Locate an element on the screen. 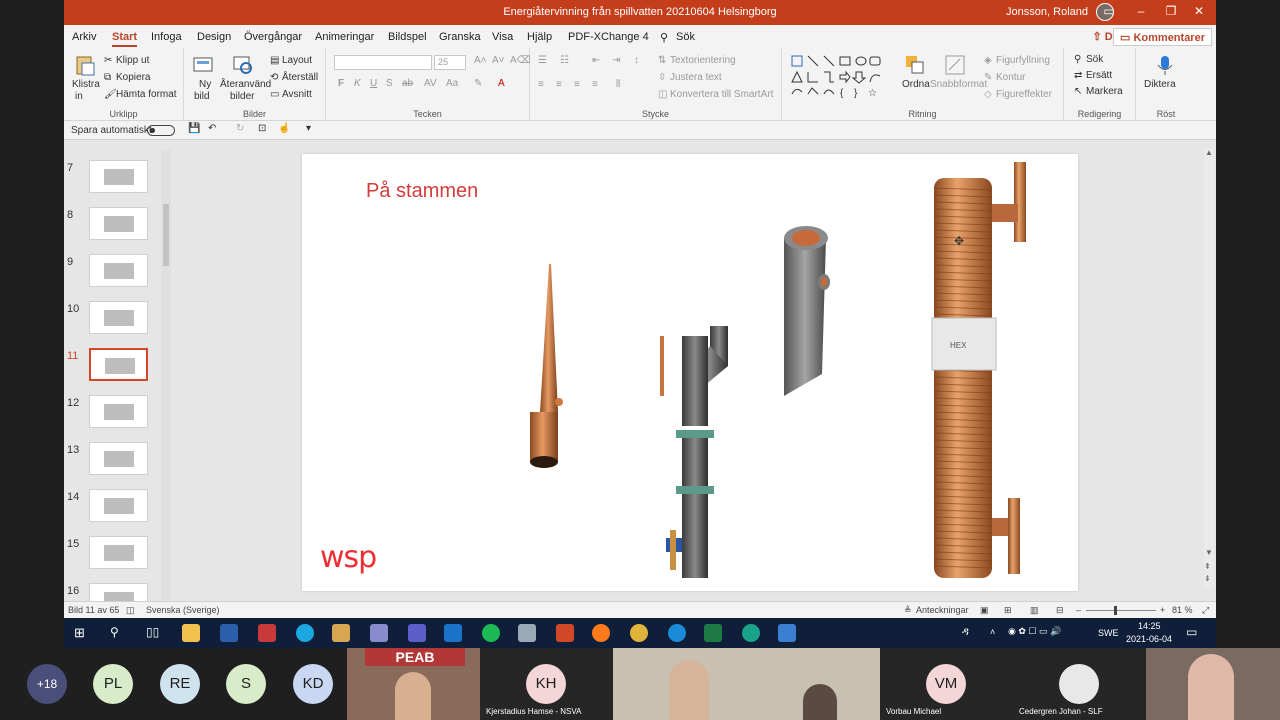  language-indicator: Svenska (Sverige) is located at coordinates (183, 610).